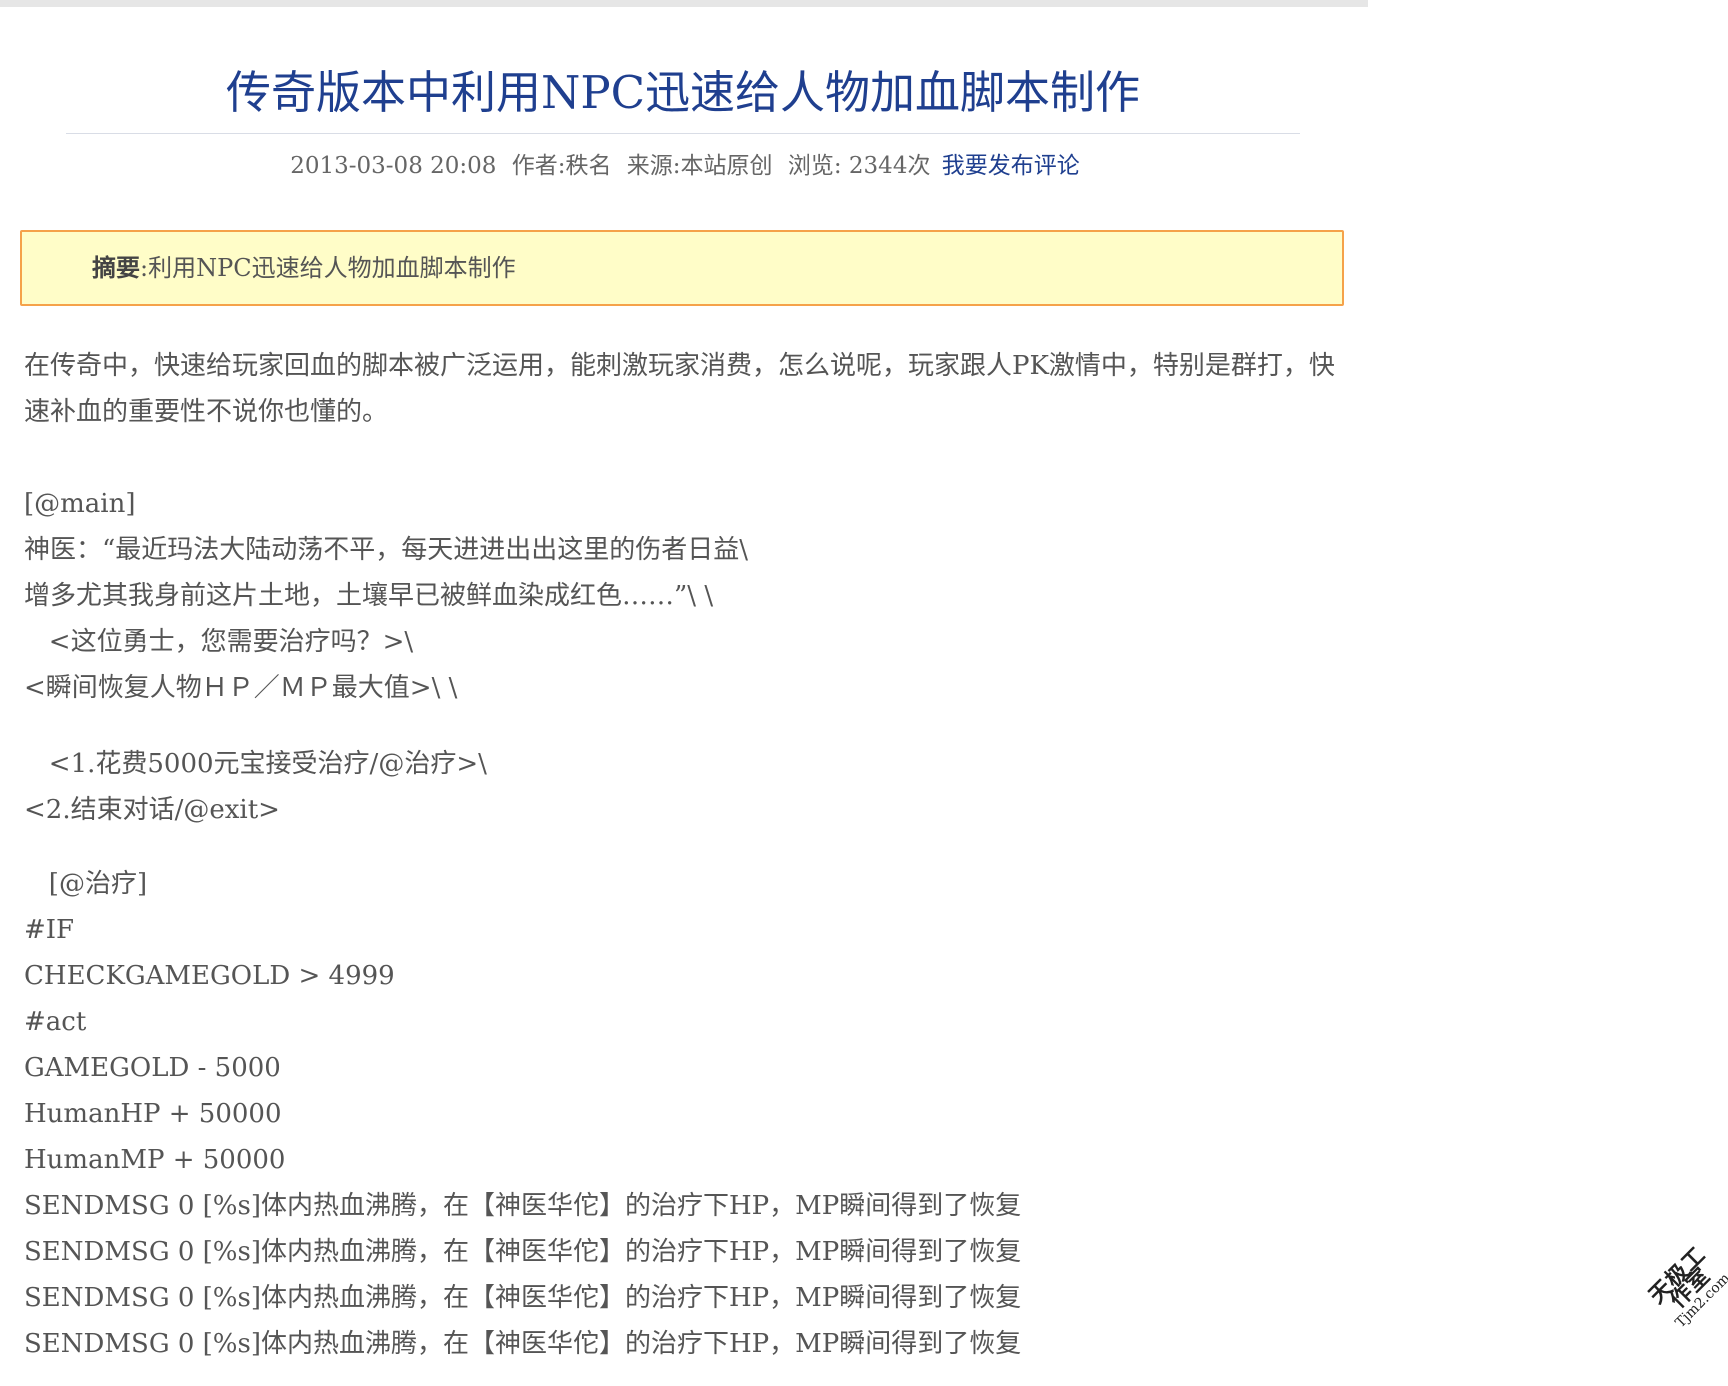 Image resolution: width=1728 pixels, height=1386 pixels. I want to click on script-line: 神医：“最近玛法大陆动荡不平，每天进进出出这里的伤者日益\, so click(386, 550).